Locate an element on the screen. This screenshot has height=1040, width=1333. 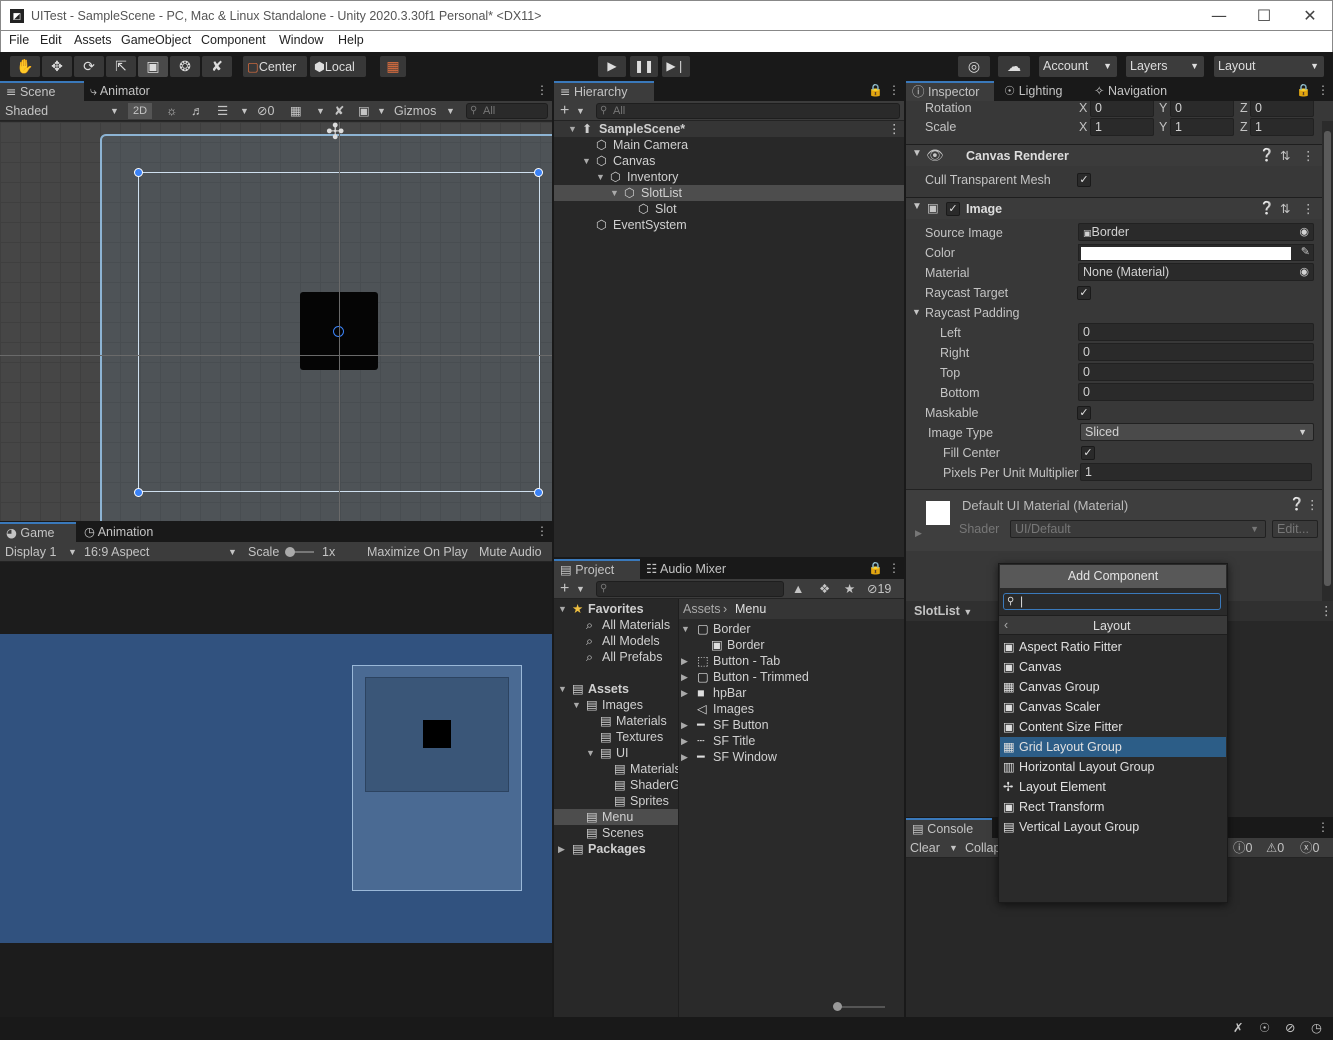
canvas-renderer-header: ▼ 👁 Canvas Renderer ❔ ⇅ ⋮ is located at coordinates (1114, 155).